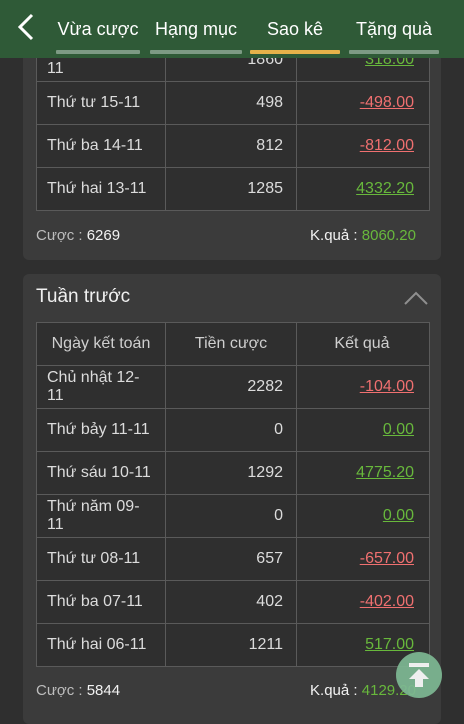 This screenshot has height=724, width=464. Describe the element at coordinates (101, 602) in the screenshot. I see `date-cell: Thứ ba 07-11` at that location.